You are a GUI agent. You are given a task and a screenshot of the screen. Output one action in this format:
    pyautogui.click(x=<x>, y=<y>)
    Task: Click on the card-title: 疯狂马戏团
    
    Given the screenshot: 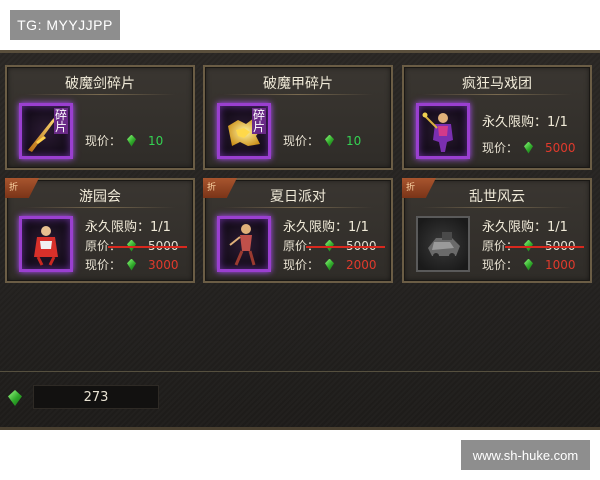 What is the action you would take?
    pyautogui.click(x=497, y=84)
    